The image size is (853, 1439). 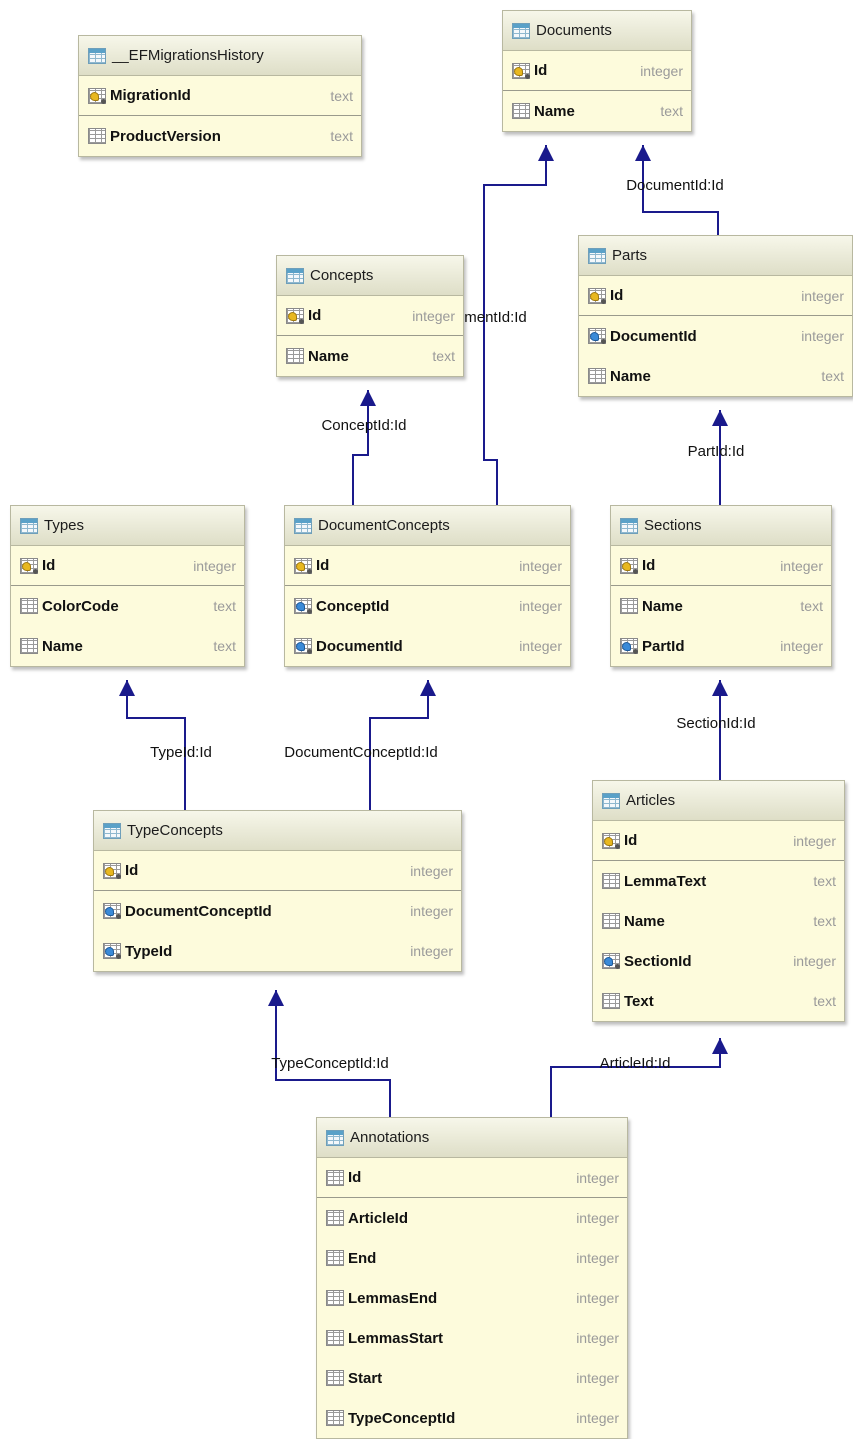 What do you see at coordinates (427, 526) in the screenshot?
I see `table-header: DocumentConcepts` at bounding box center [427, 526].